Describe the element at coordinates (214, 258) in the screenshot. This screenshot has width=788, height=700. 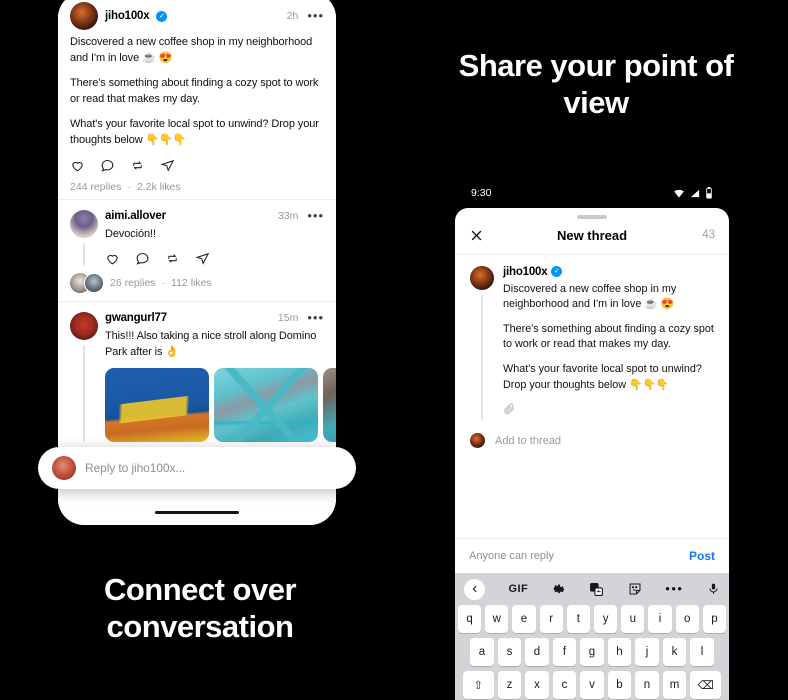
I see `reply-actions` at that location.